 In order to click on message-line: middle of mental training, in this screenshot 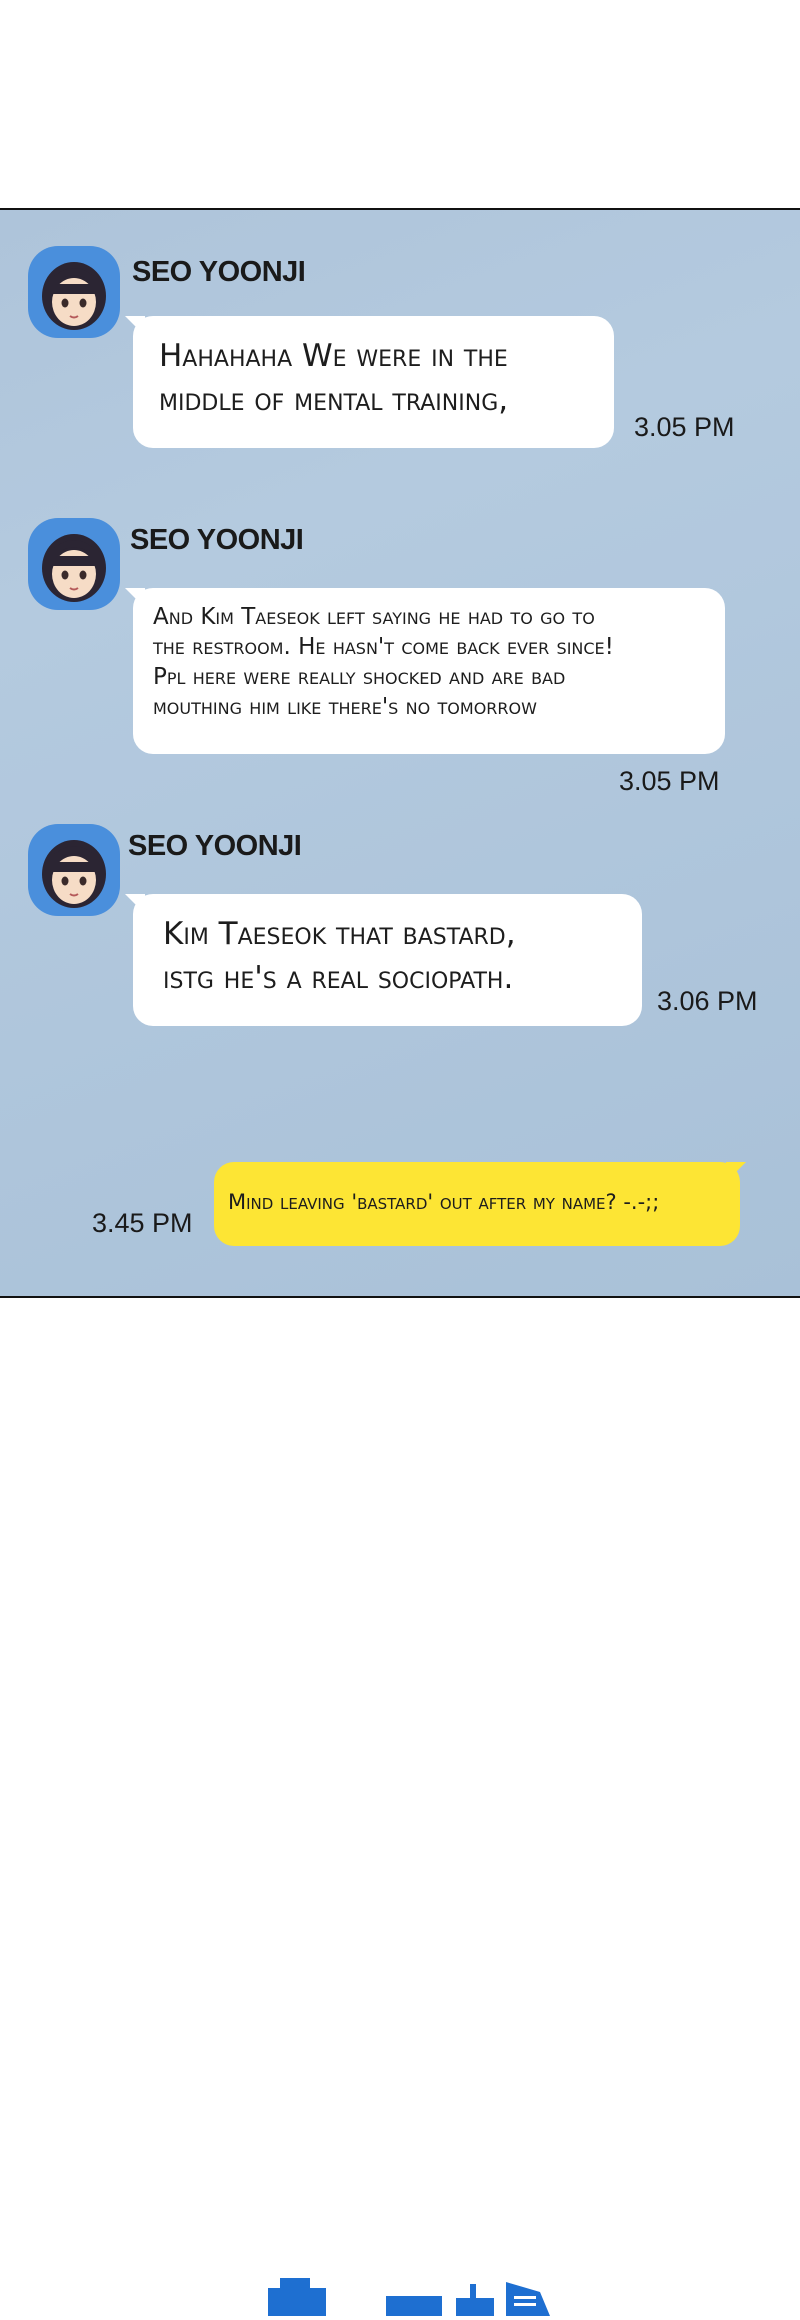, I will do `click(334, 400)`.